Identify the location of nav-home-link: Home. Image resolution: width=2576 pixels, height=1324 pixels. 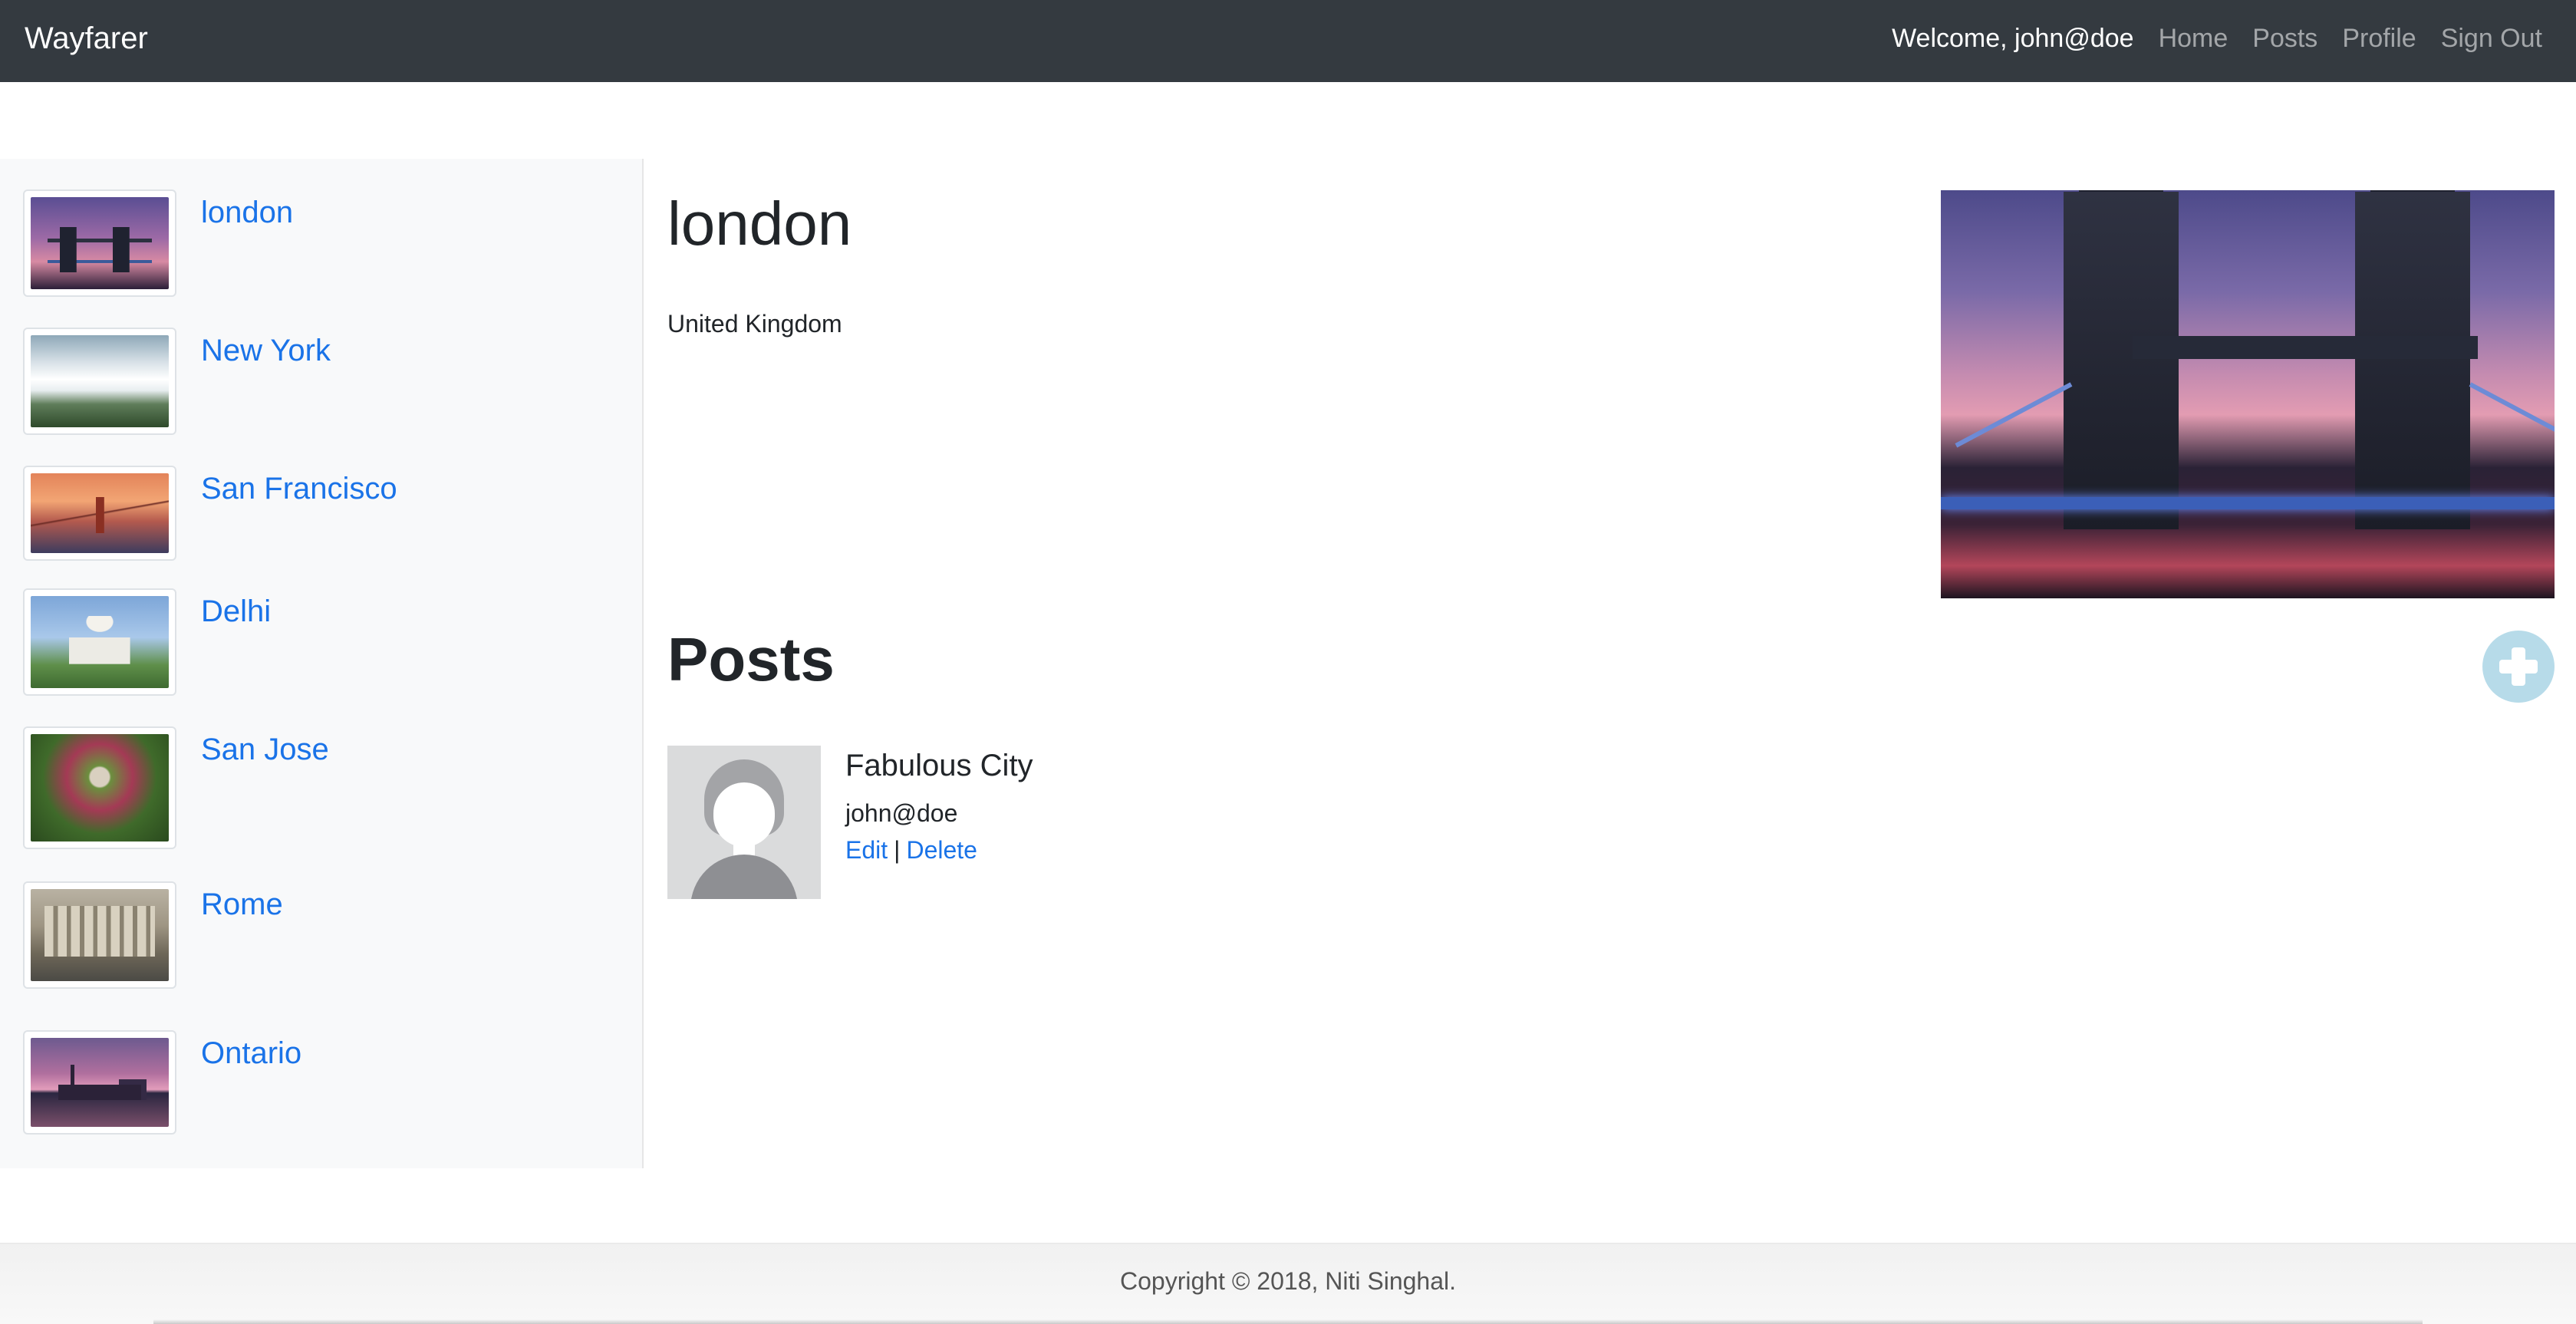
(2193, 39).